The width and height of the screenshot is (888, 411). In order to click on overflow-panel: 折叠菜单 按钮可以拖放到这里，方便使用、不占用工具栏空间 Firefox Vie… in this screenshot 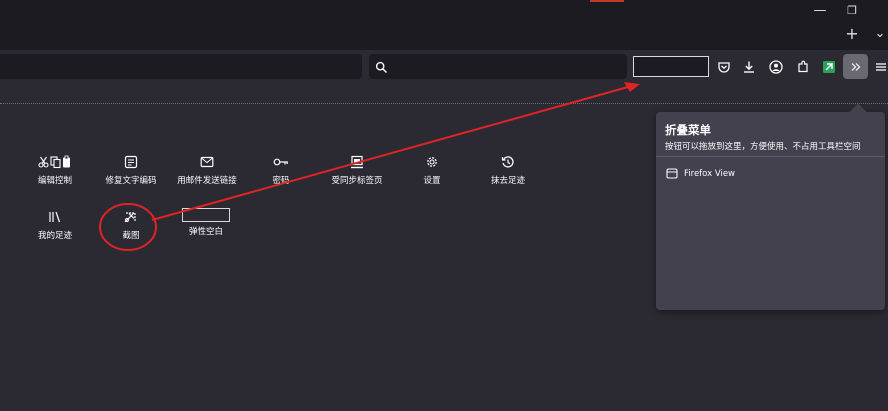, I will do `click(770, 211)`.